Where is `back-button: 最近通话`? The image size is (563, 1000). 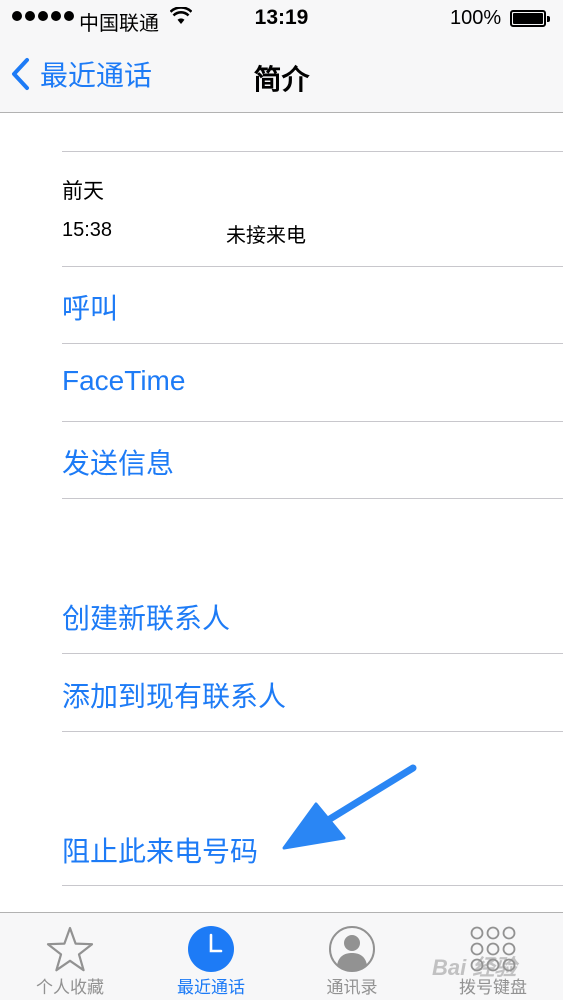
back-button: 最近通话 is located at coordinates (81, 74).